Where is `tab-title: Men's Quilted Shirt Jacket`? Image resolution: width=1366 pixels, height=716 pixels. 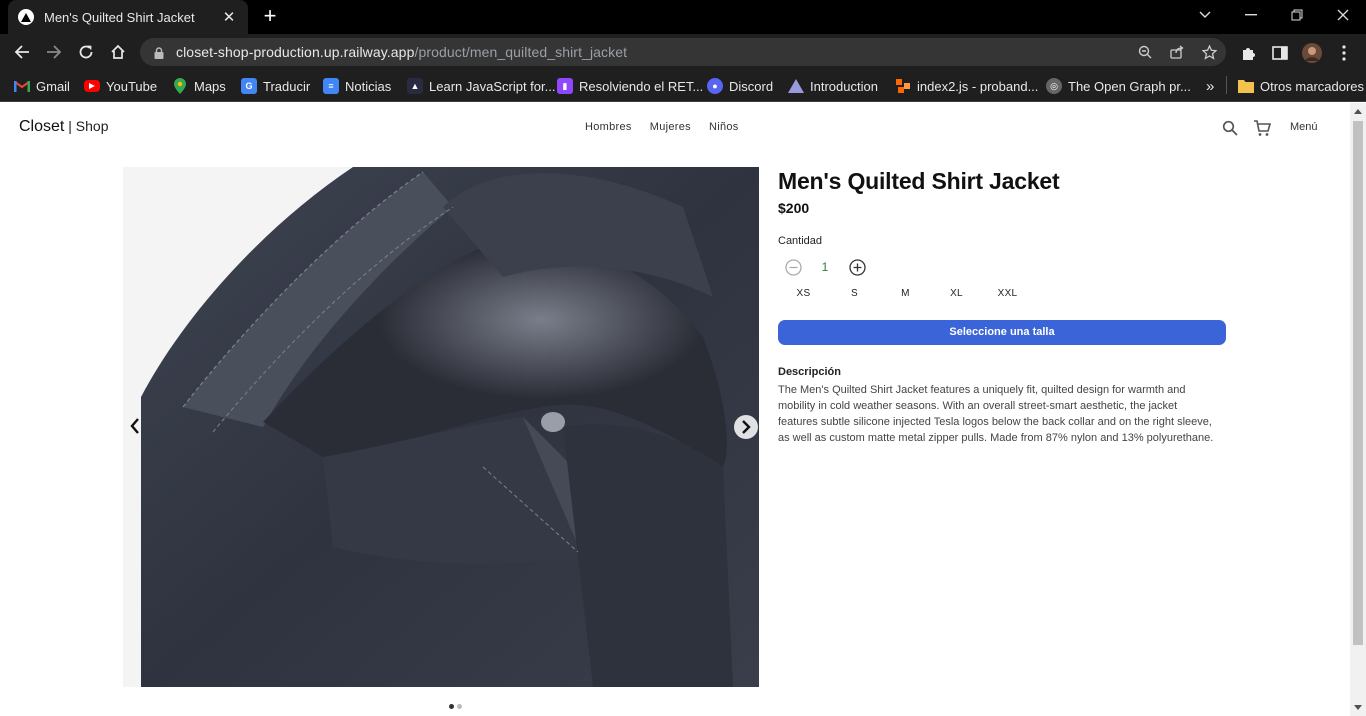 tab-title: Men's Quilted Shirt Jacket is located at coordinates (119, 17).